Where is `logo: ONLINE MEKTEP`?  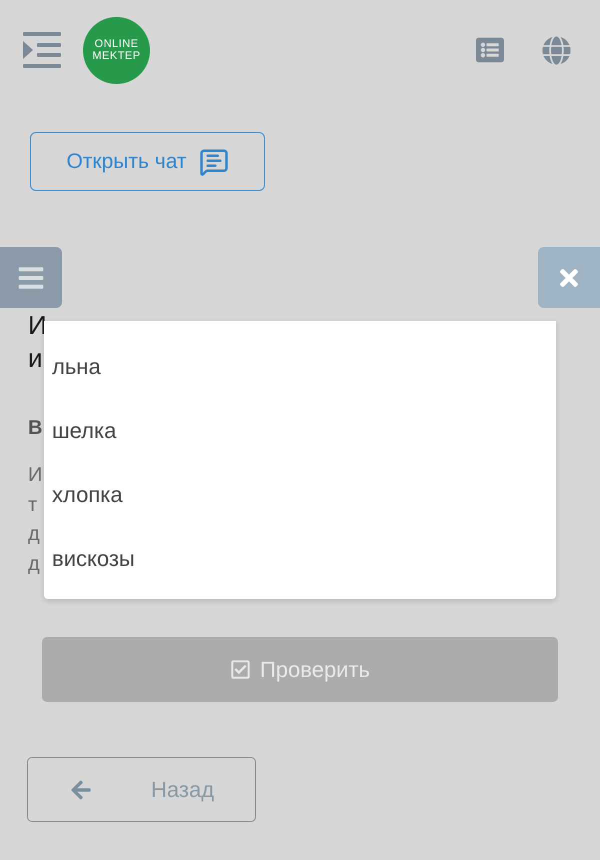 logo: ONLINE MEKTEP is located at coordinates (116, 50).